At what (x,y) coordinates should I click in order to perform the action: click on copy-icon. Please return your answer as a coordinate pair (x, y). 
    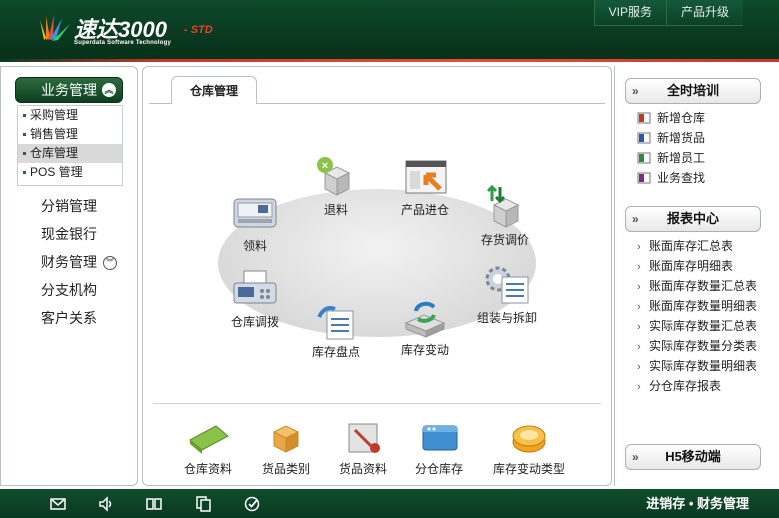
    Looking at the image, I should click on (204, 504).